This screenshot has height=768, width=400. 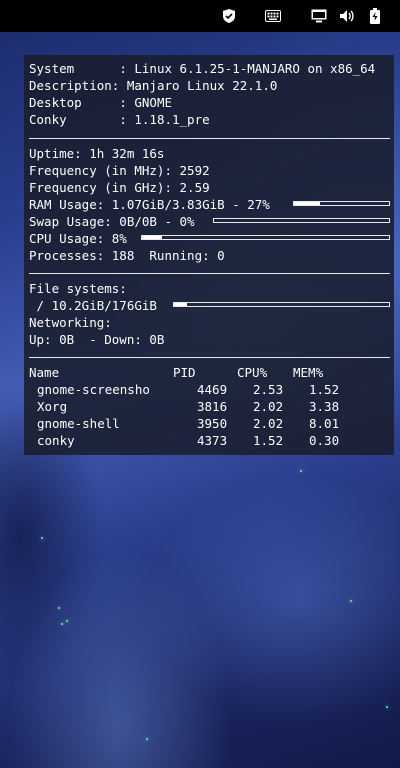 I want to click on process-mem: 1.52, so click(x=324, y=389).